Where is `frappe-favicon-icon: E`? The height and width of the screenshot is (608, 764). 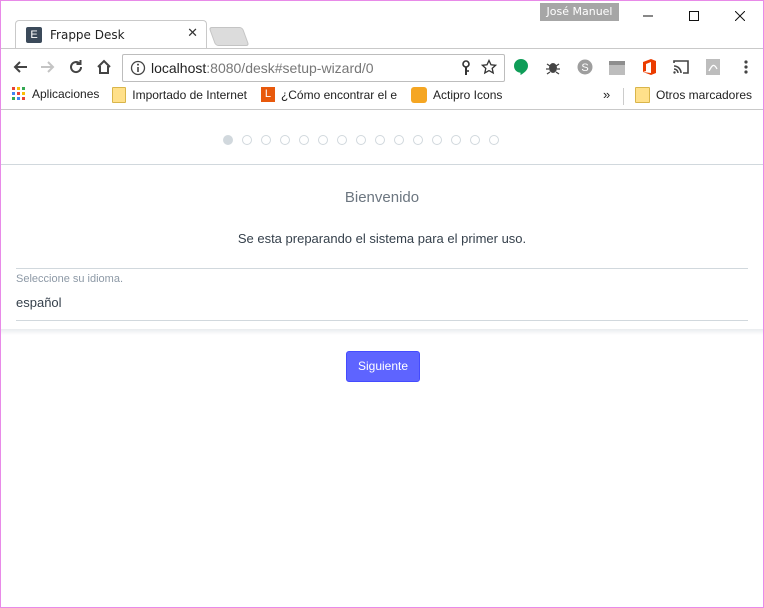
frappe-favicon-icon: E is located at coordinates (34, 35).